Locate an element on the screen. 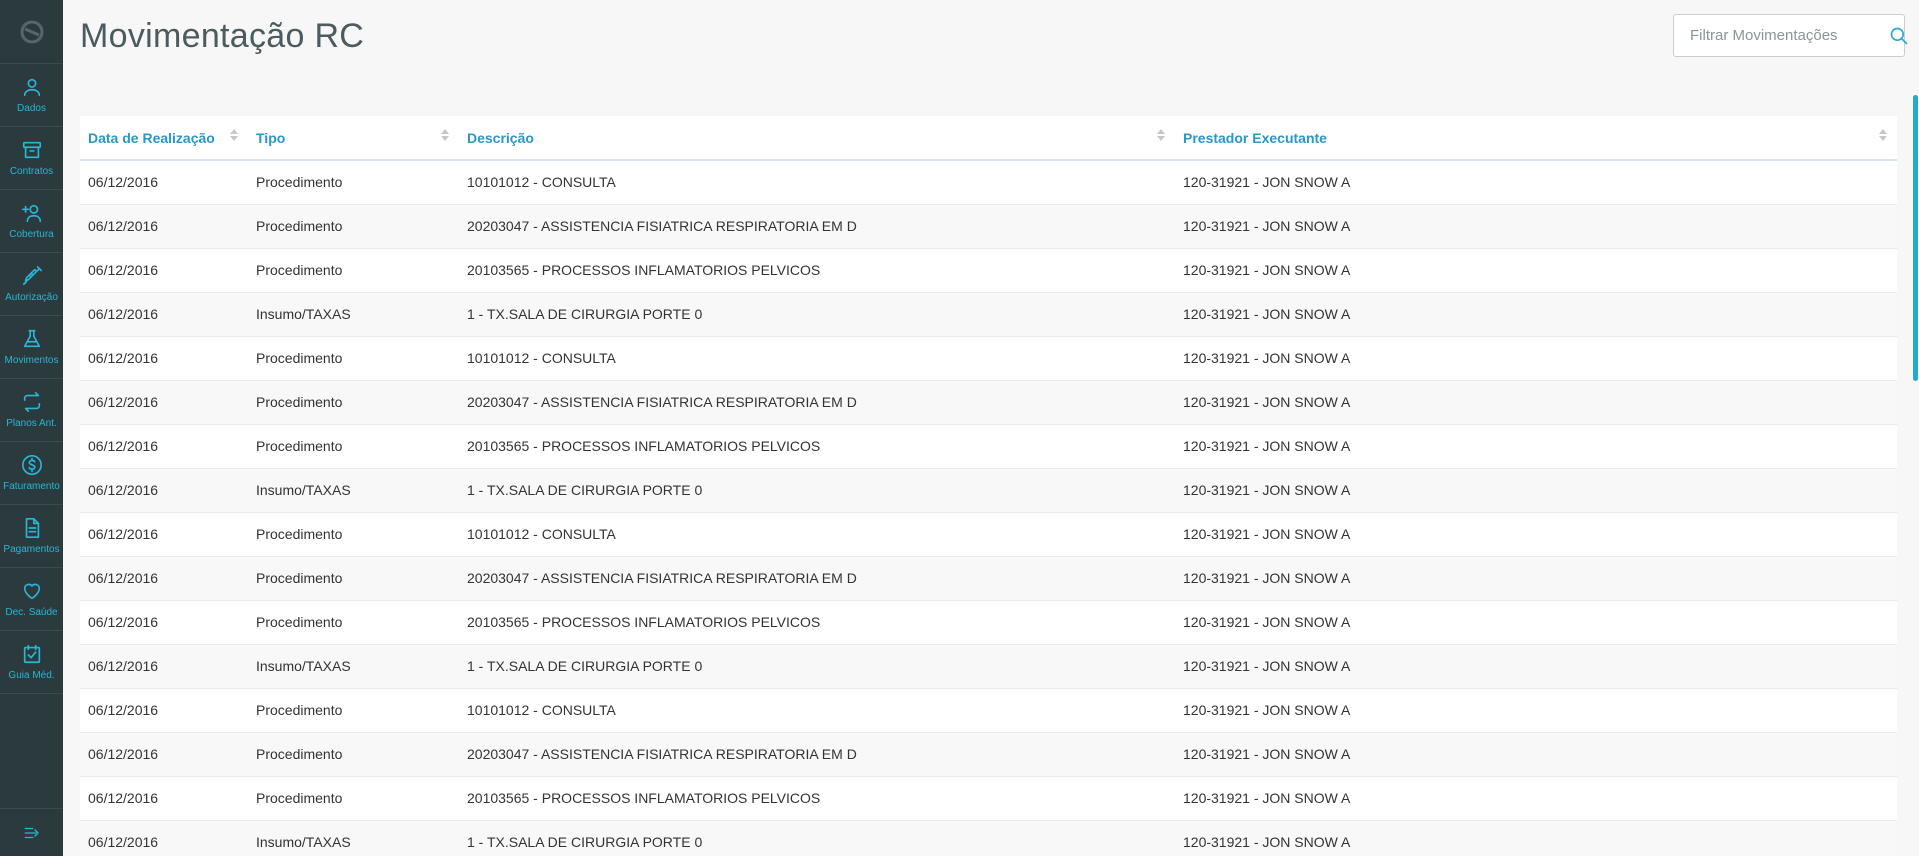 This screenshot has width=1919, height=856. sidebar-item-label: Dados is located at coordinates (31, 108).